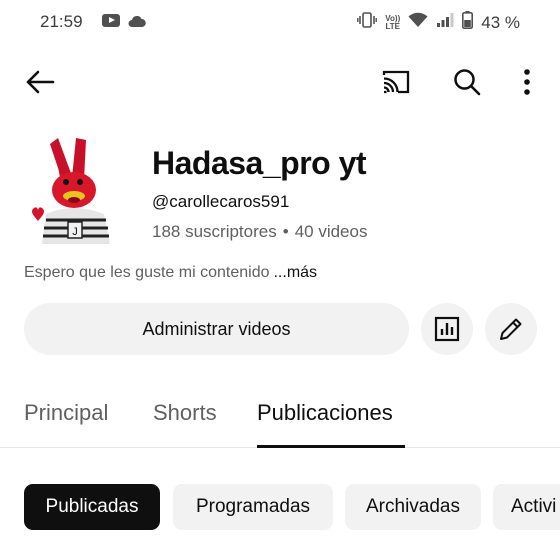  Describe the element at coordinates (331, 446) in the screenshot. I see `active-tab-indicator` at that location.